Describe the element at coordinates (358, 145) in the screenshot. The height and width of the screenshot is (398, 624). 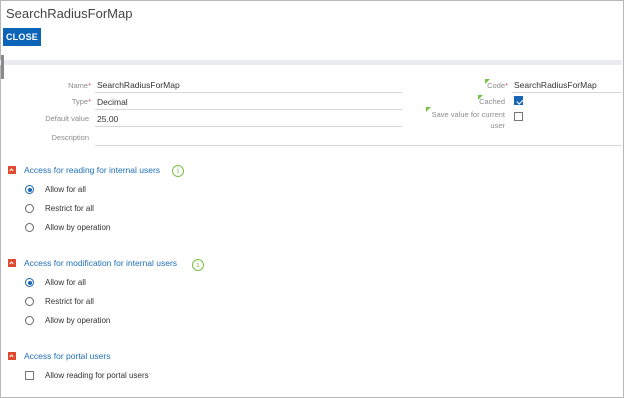
I see `description-underline` at that location.